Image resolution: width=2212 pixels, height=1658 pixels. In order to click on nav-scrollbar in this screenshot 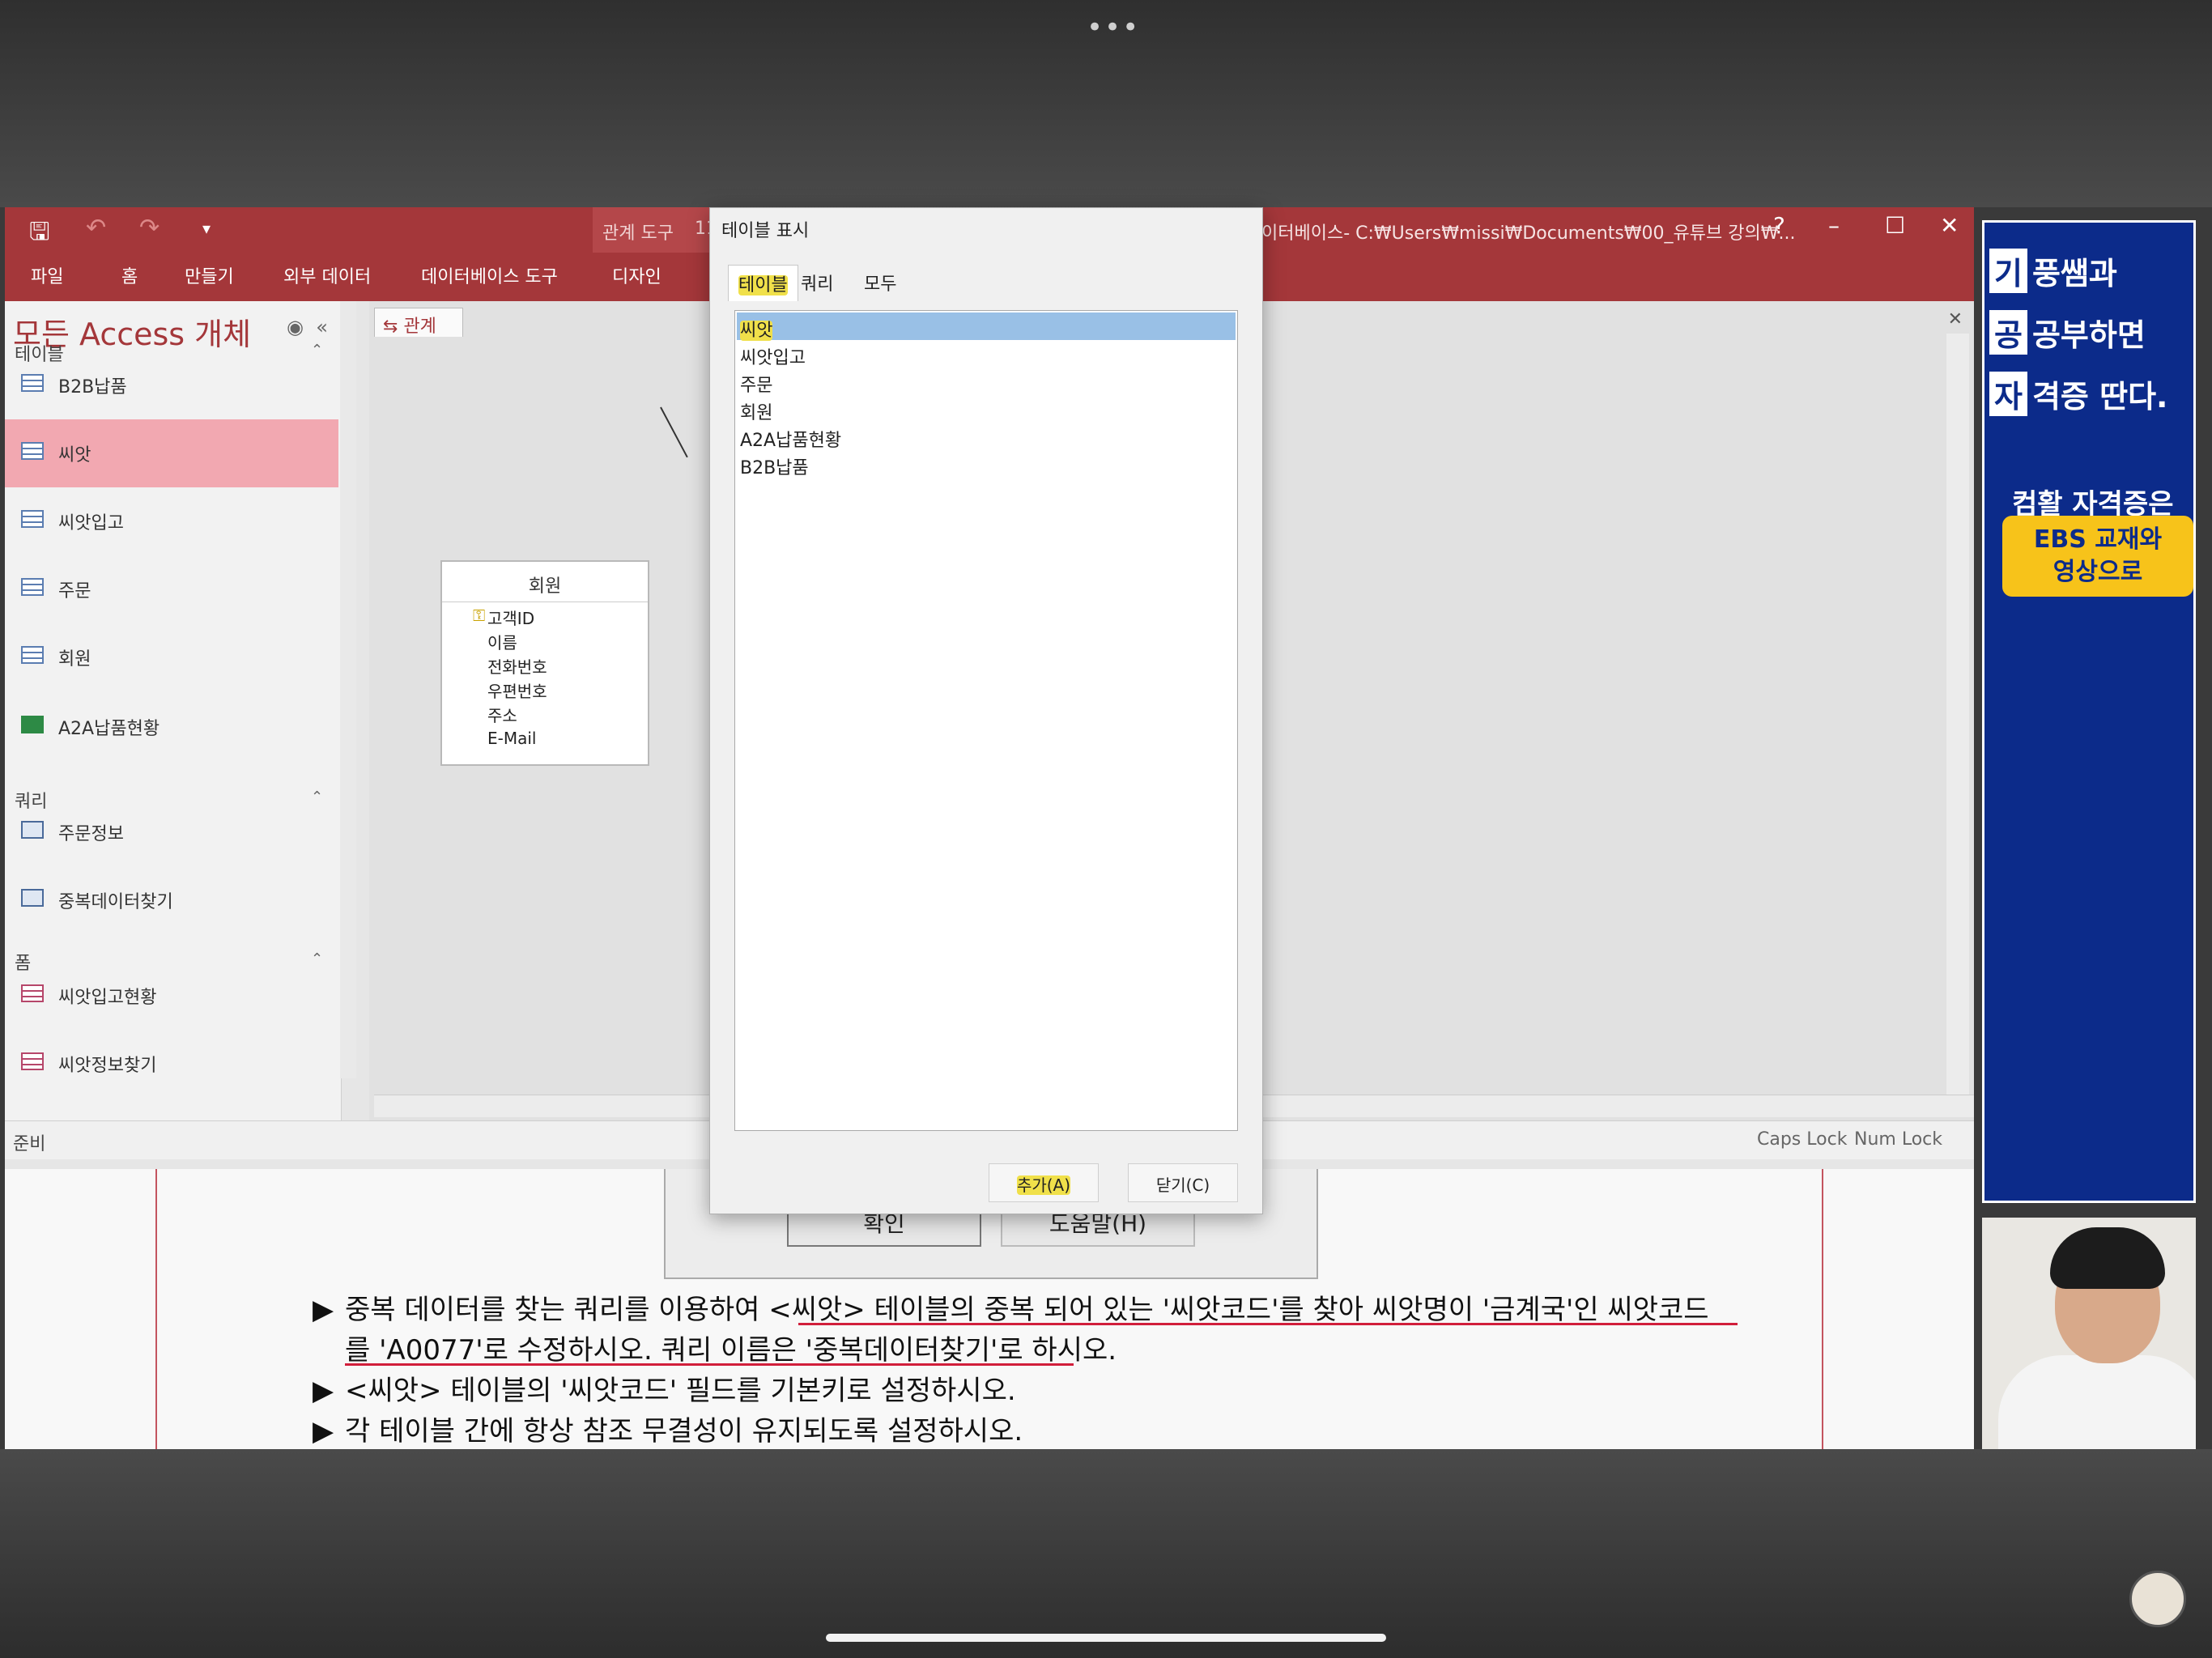, I will do `click(348, 689)`.